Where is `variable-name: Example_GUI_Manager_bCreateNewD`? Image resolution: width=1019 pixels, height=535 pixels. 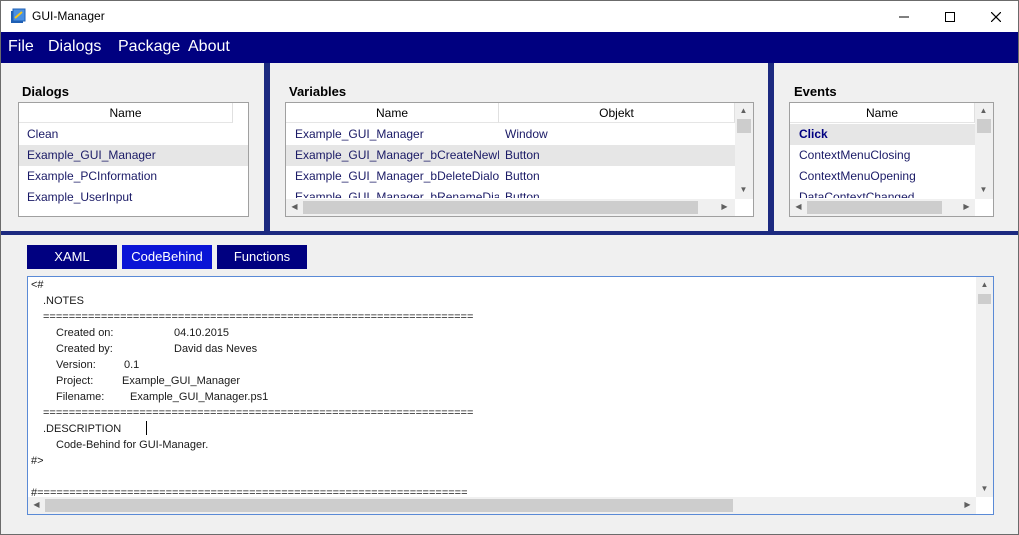 variable-name: Example_GUI_Manager_bCreateNewD is located at coordinates (397, 155).